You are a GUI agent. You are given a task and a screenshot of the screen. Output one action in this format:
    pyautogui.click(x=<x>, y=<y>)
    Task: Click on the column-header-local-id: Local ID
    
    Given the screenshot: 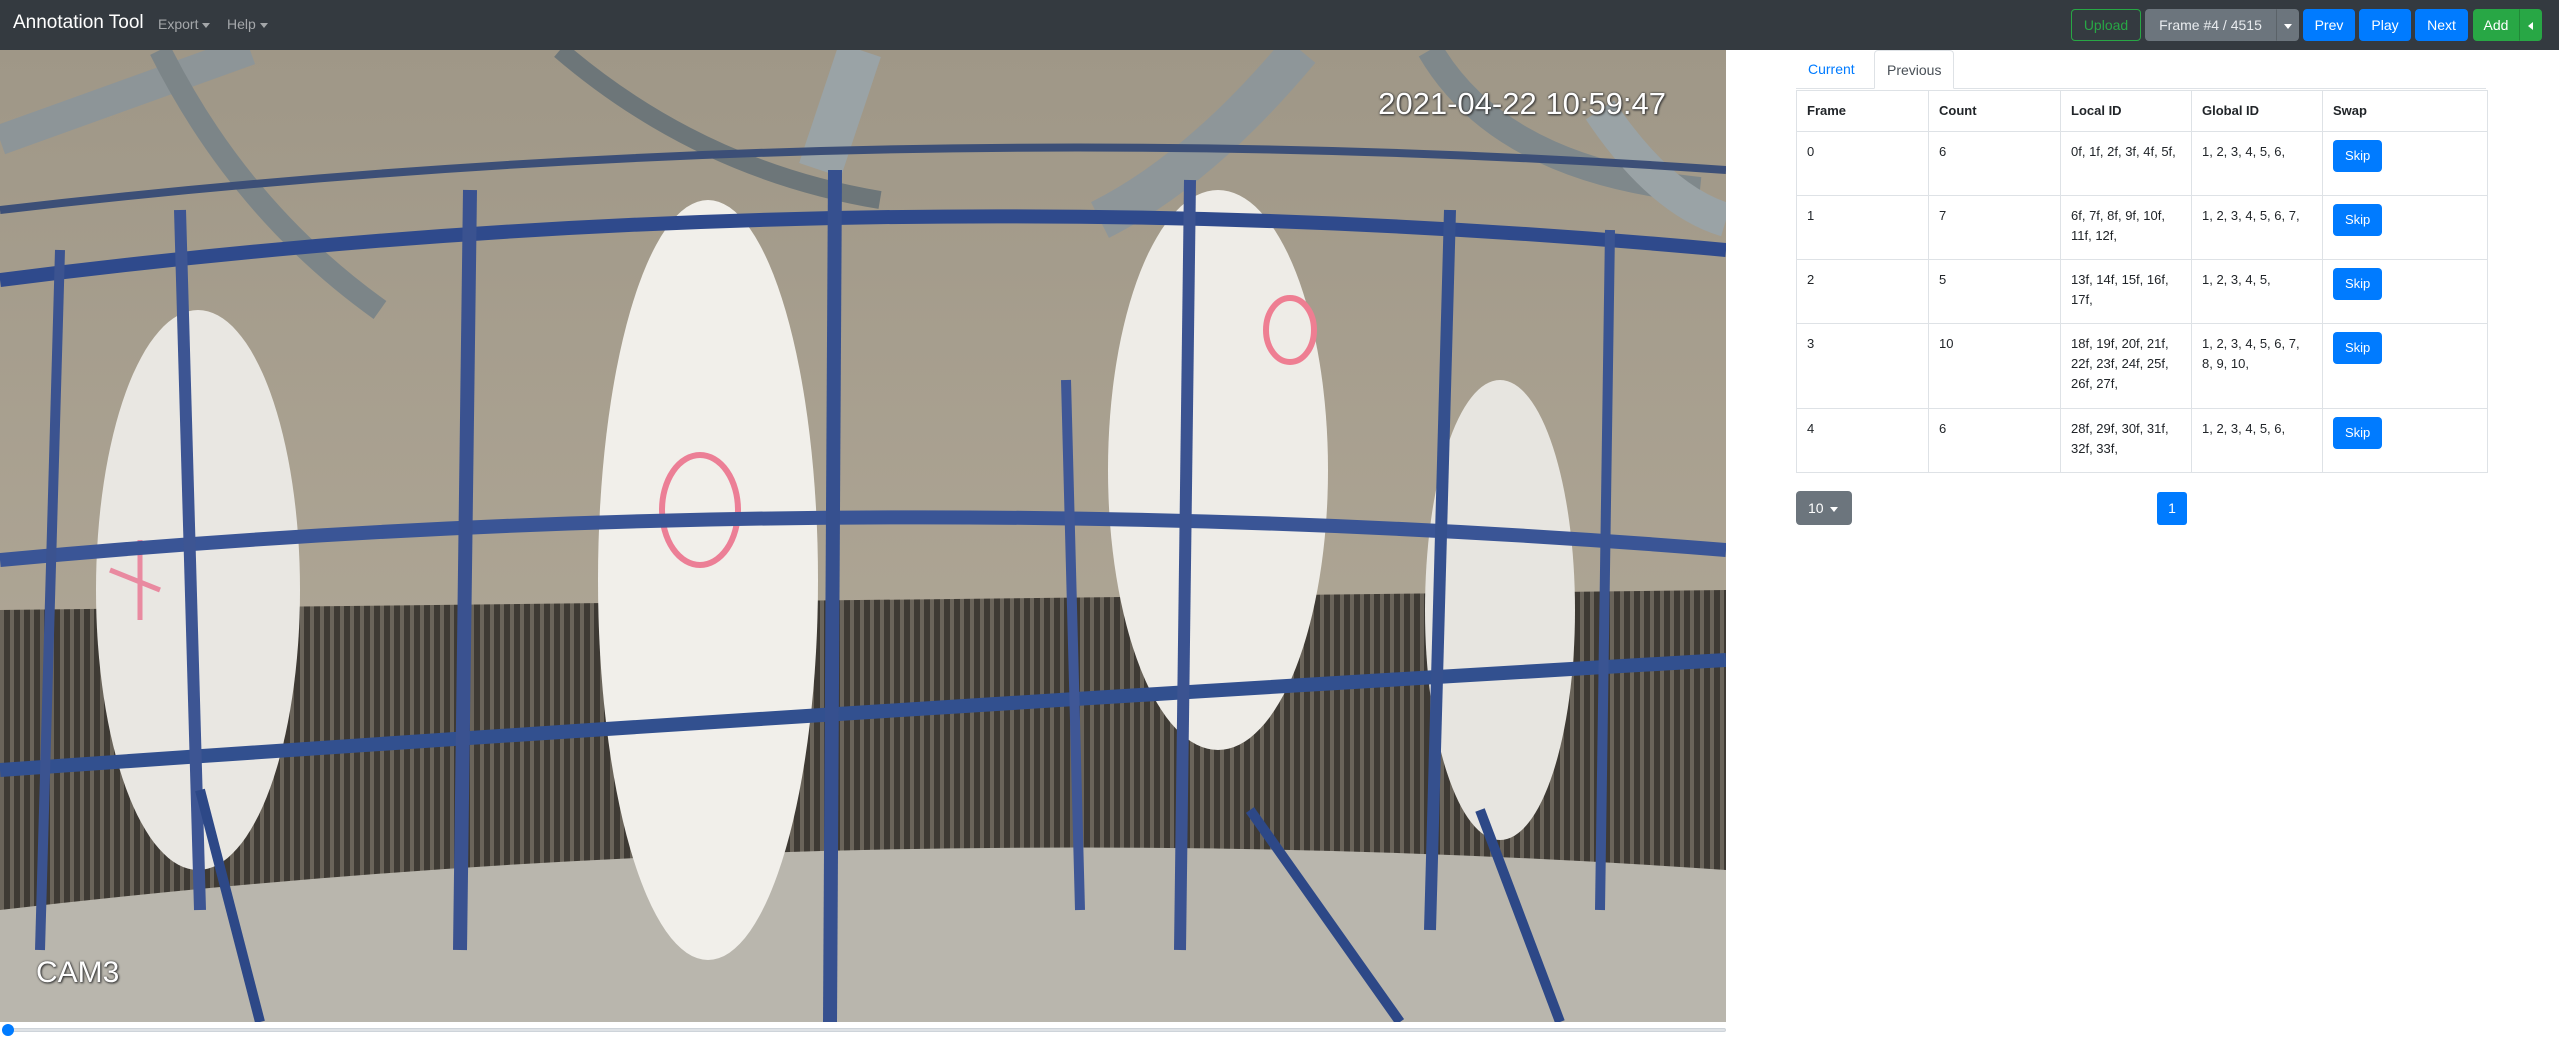 What is the action you would take?
    pyautogui.click(x=2126, y=111)
    